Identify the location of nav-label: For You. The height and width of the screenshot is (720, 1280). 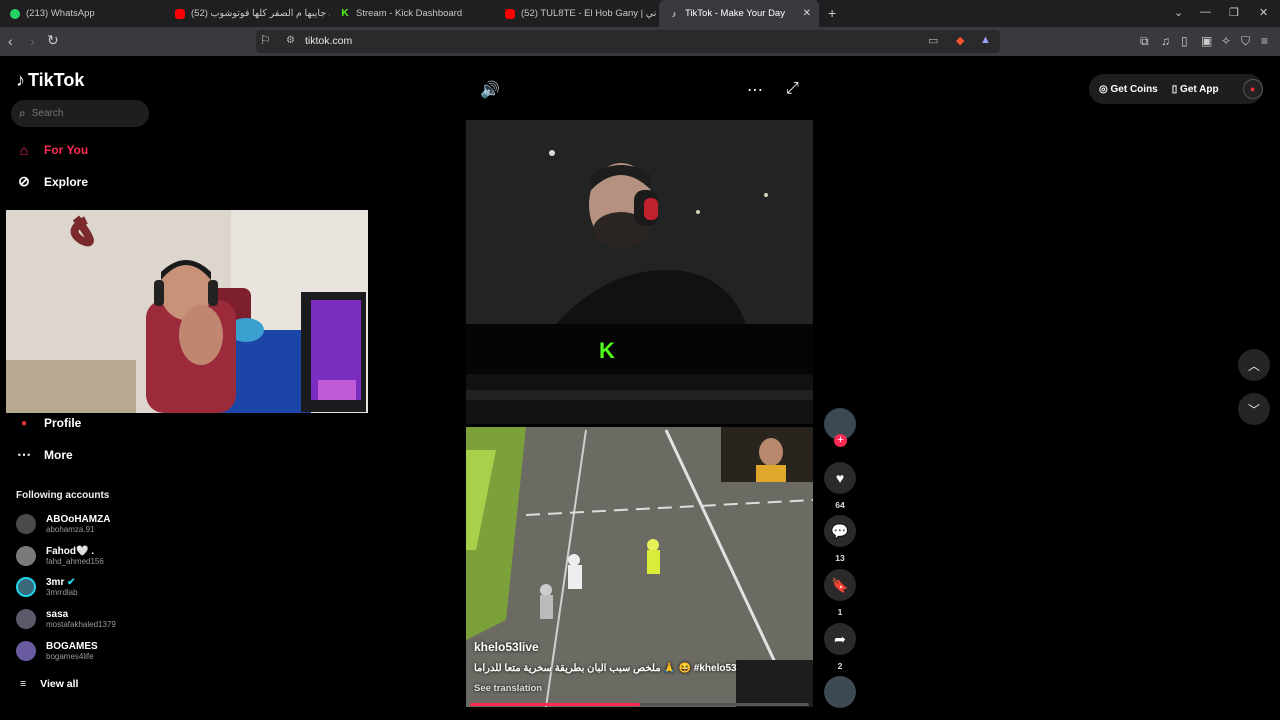
(66, 150).